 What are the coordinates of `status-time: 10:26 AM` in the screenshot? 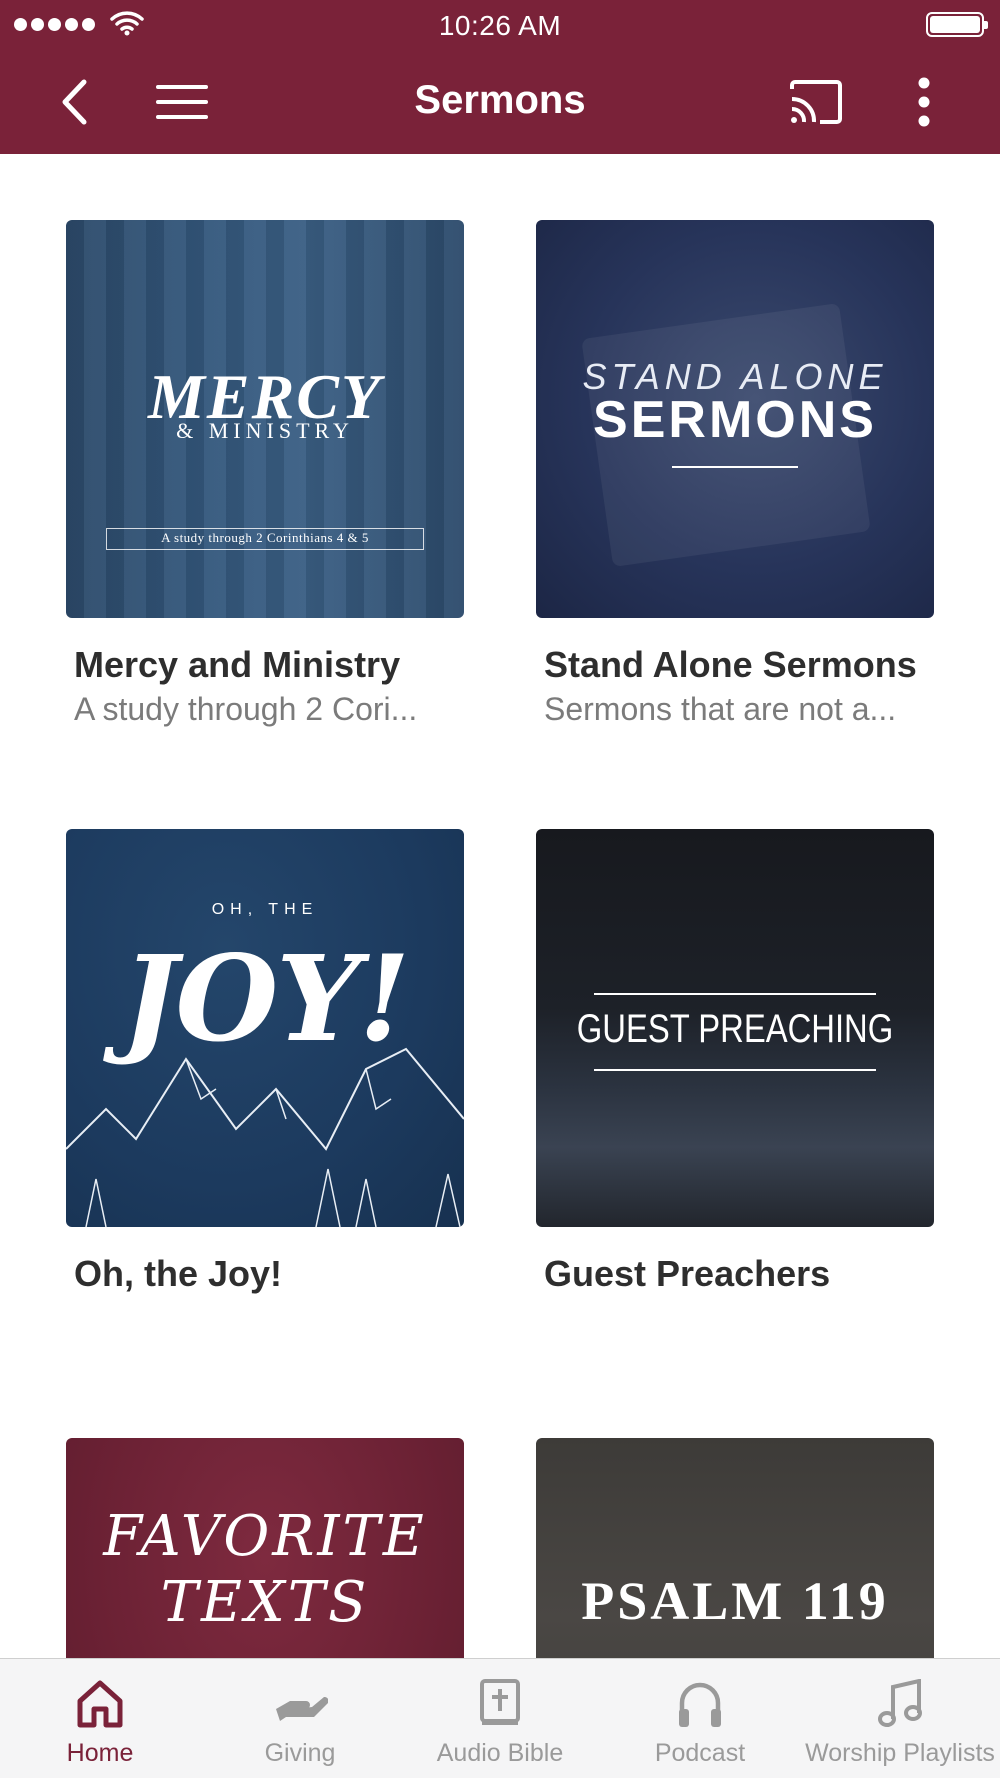 It's located at (500, 25).